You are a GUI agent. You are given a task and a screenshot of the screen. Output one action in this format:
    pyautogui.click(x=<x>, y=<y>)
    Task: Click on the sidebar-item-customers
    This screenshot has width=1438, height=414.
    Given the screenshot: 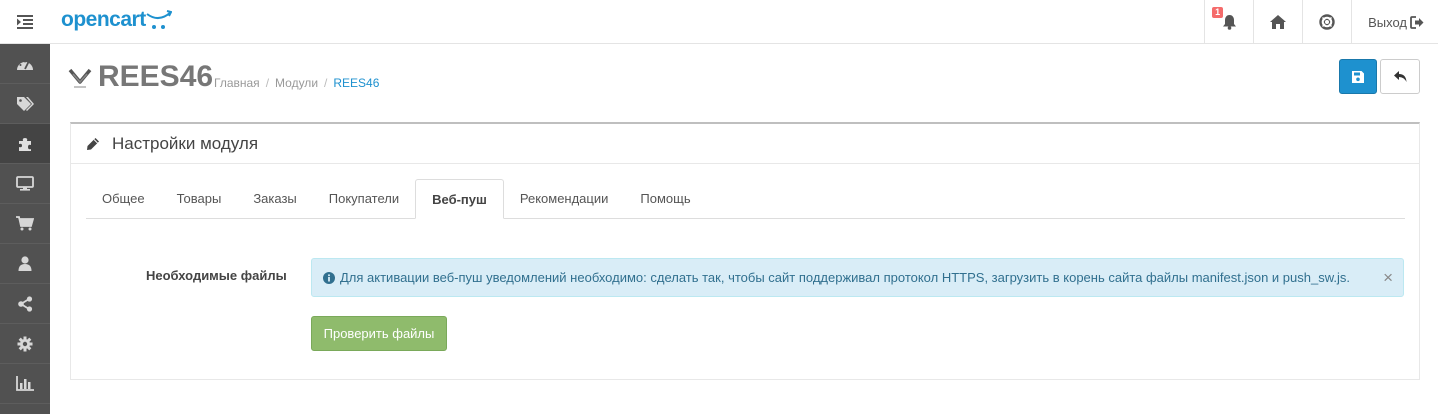 What is the action you would take?
    pyautogui.click(x=25, y=264)
    